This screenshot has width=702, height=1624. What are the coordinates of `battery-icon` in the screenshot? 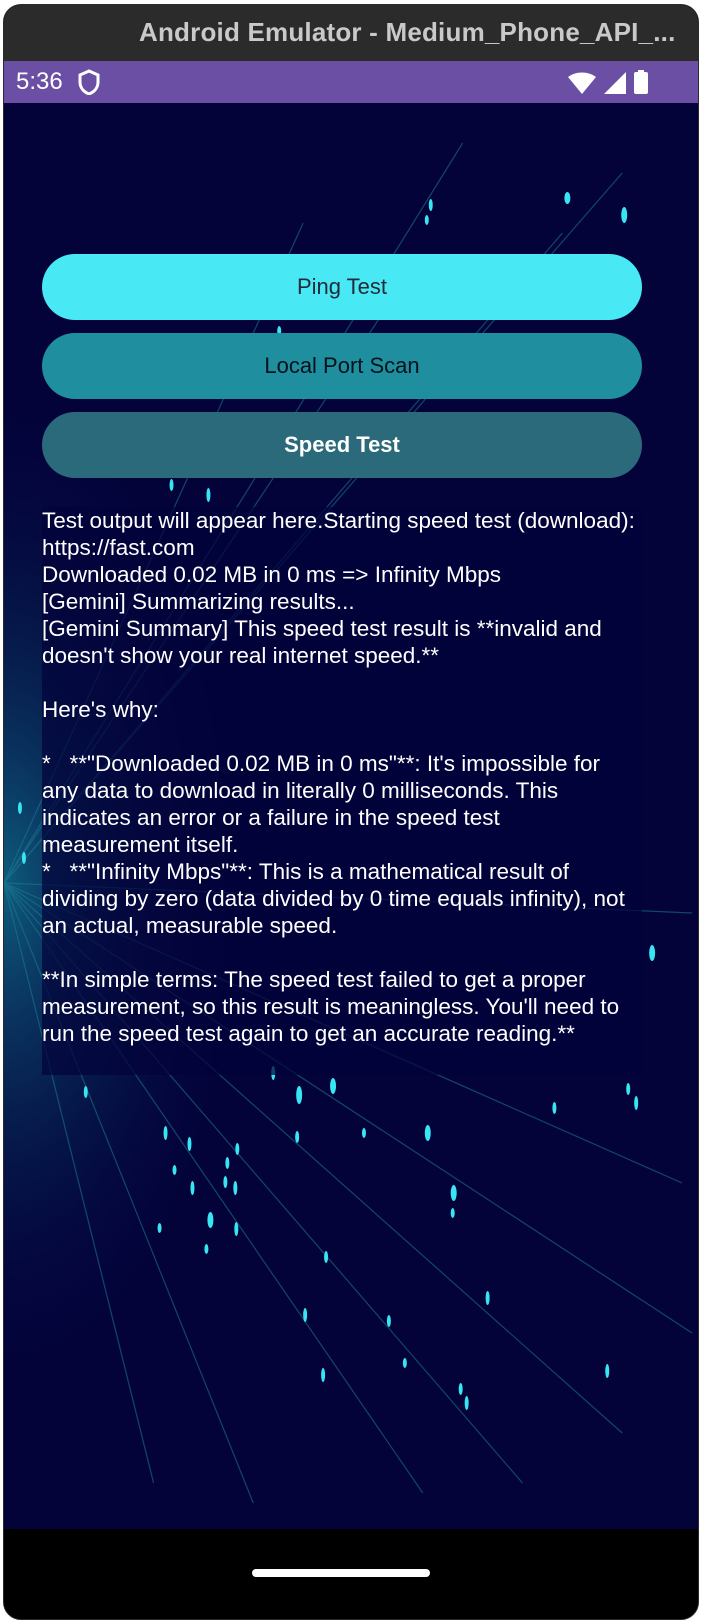 It's located at (641, 82).